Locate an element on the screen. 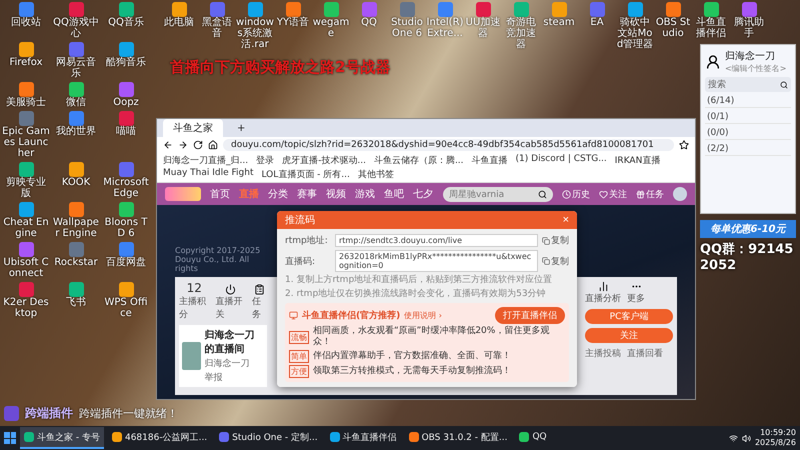 The image size is (800, 450). shortcut-label: KOOK is located at coordinates (76, 182).